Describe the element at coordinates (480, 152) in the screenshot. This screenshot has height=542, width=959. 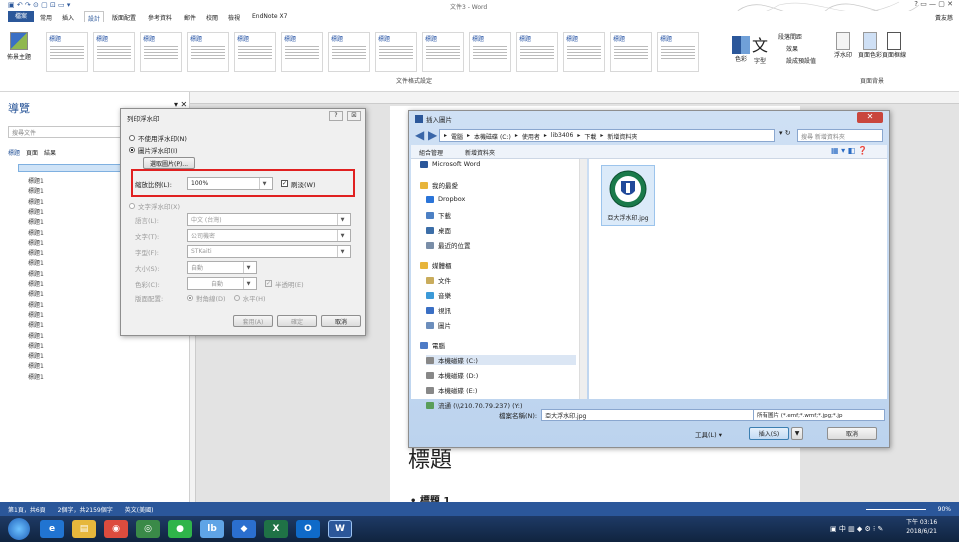
I see `new-folder-button: 新增資料夾` at that location.